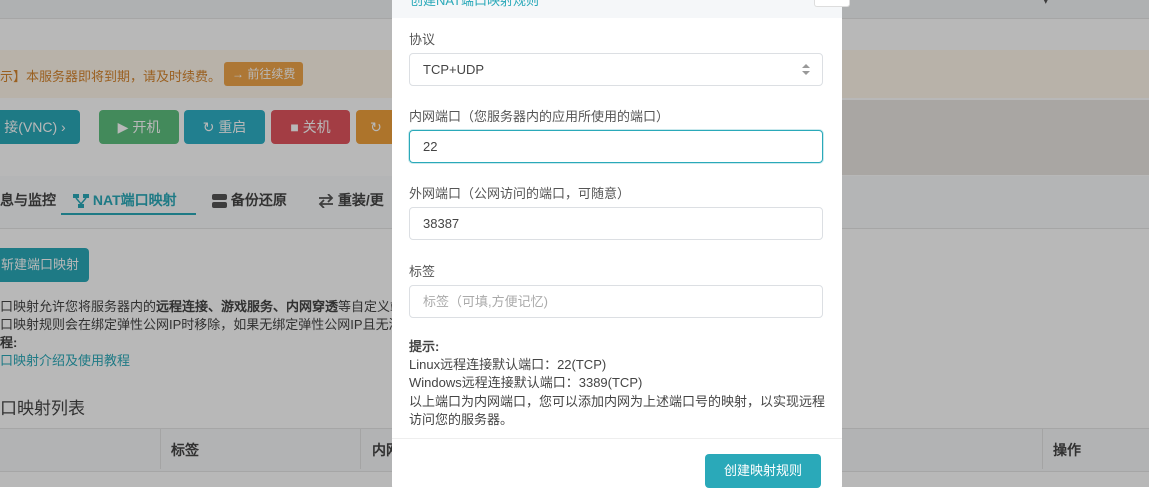  What do you see at coordinates (422, 271) in the screenshot?
I see `tag-label: 标签` at bounding box center [422, 271].